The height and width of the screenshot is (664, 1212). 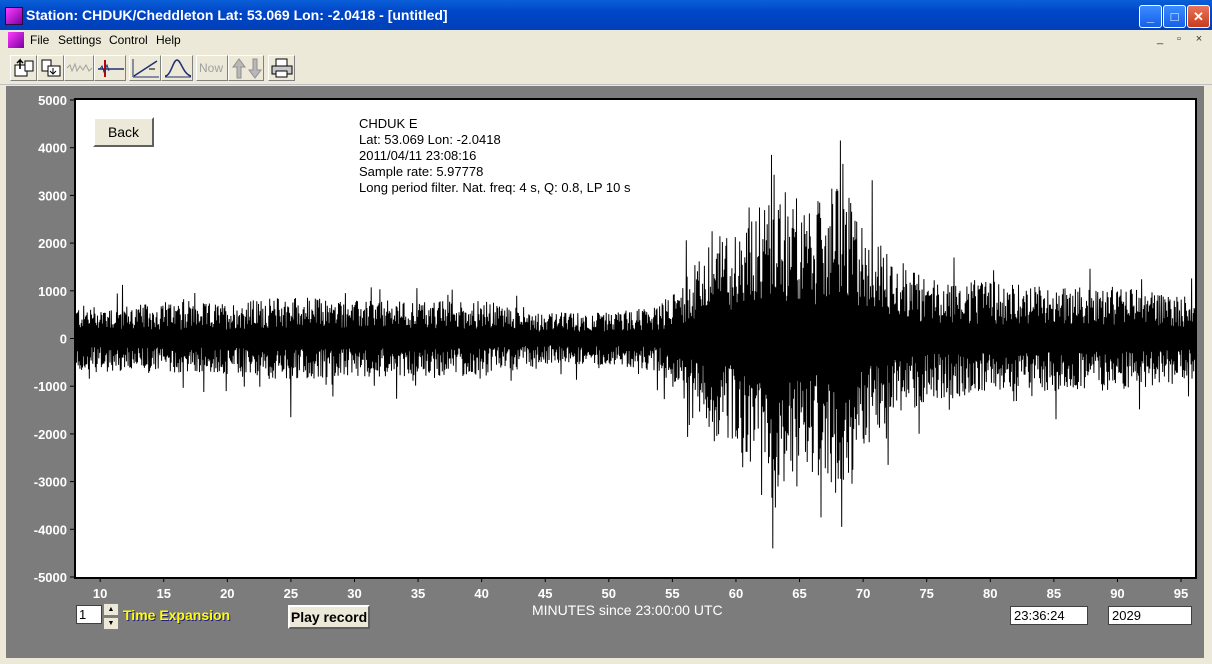 What do you see at coordinates (863, 593) in the screenshot?
I see `x-tick-label: 70` at bounding box center [863, 593].